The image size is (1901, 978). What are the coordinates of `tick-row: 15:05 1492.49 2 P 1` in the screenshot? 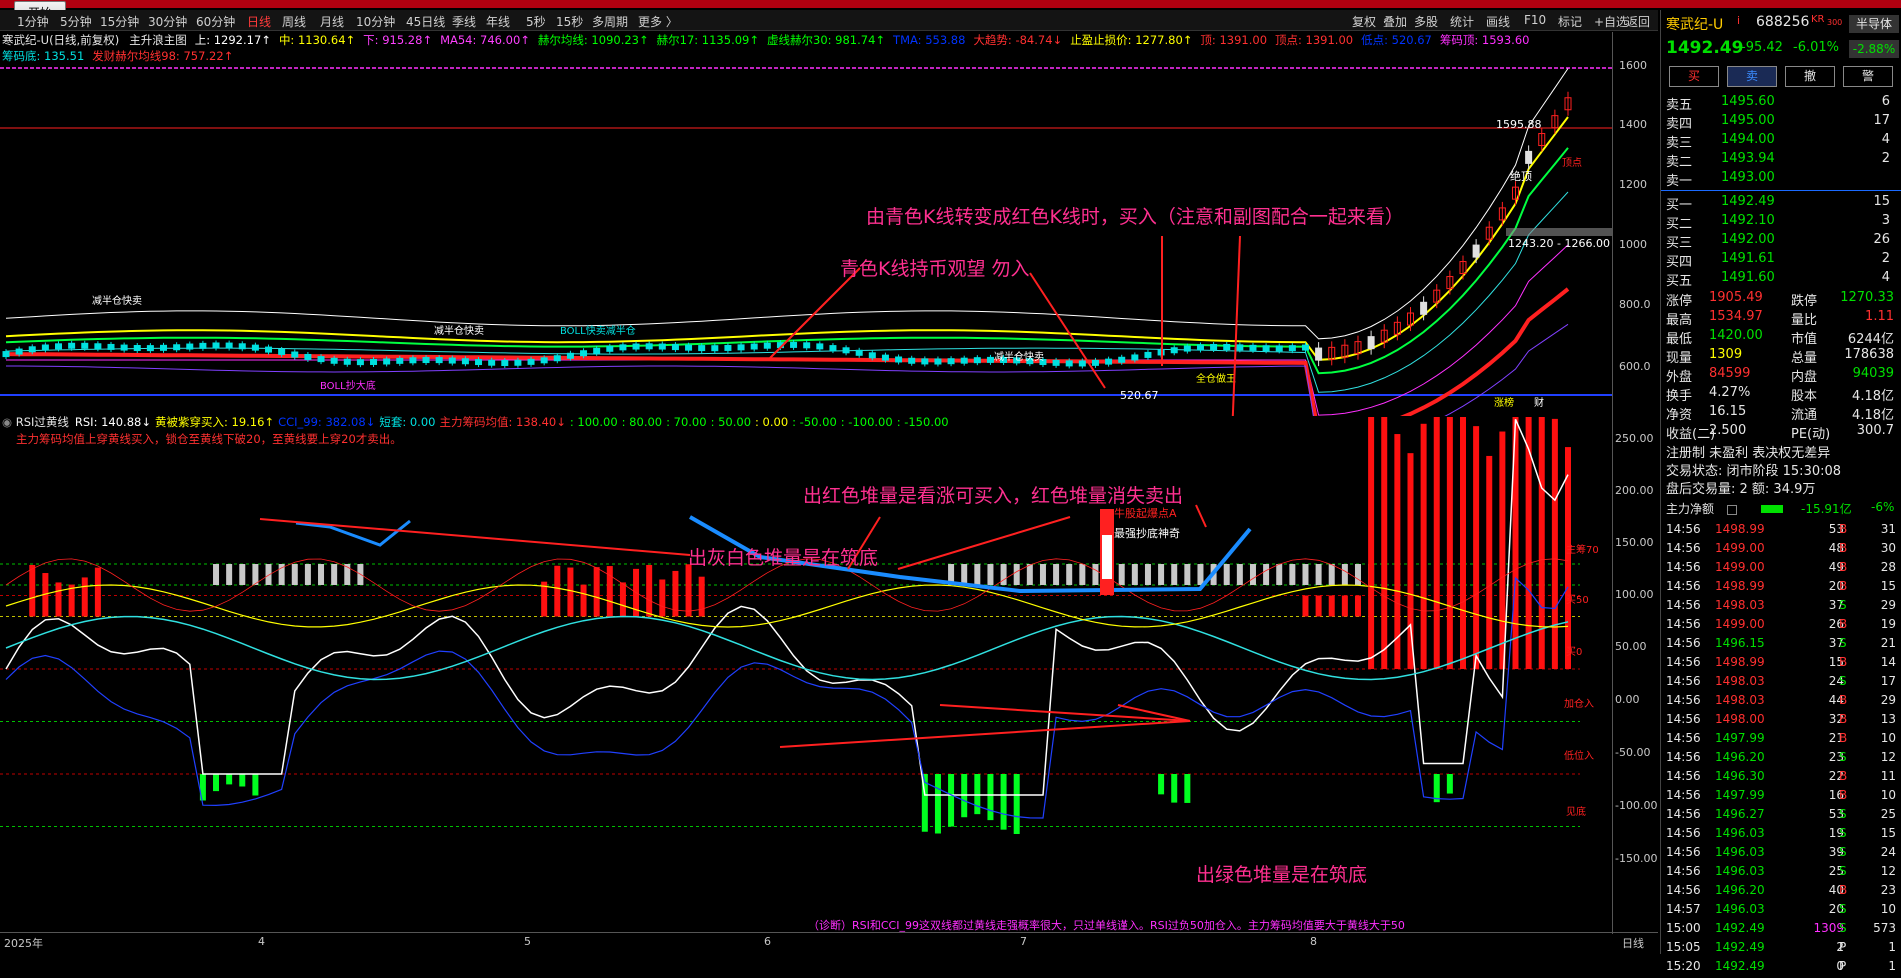 It's located at (1781, 947).